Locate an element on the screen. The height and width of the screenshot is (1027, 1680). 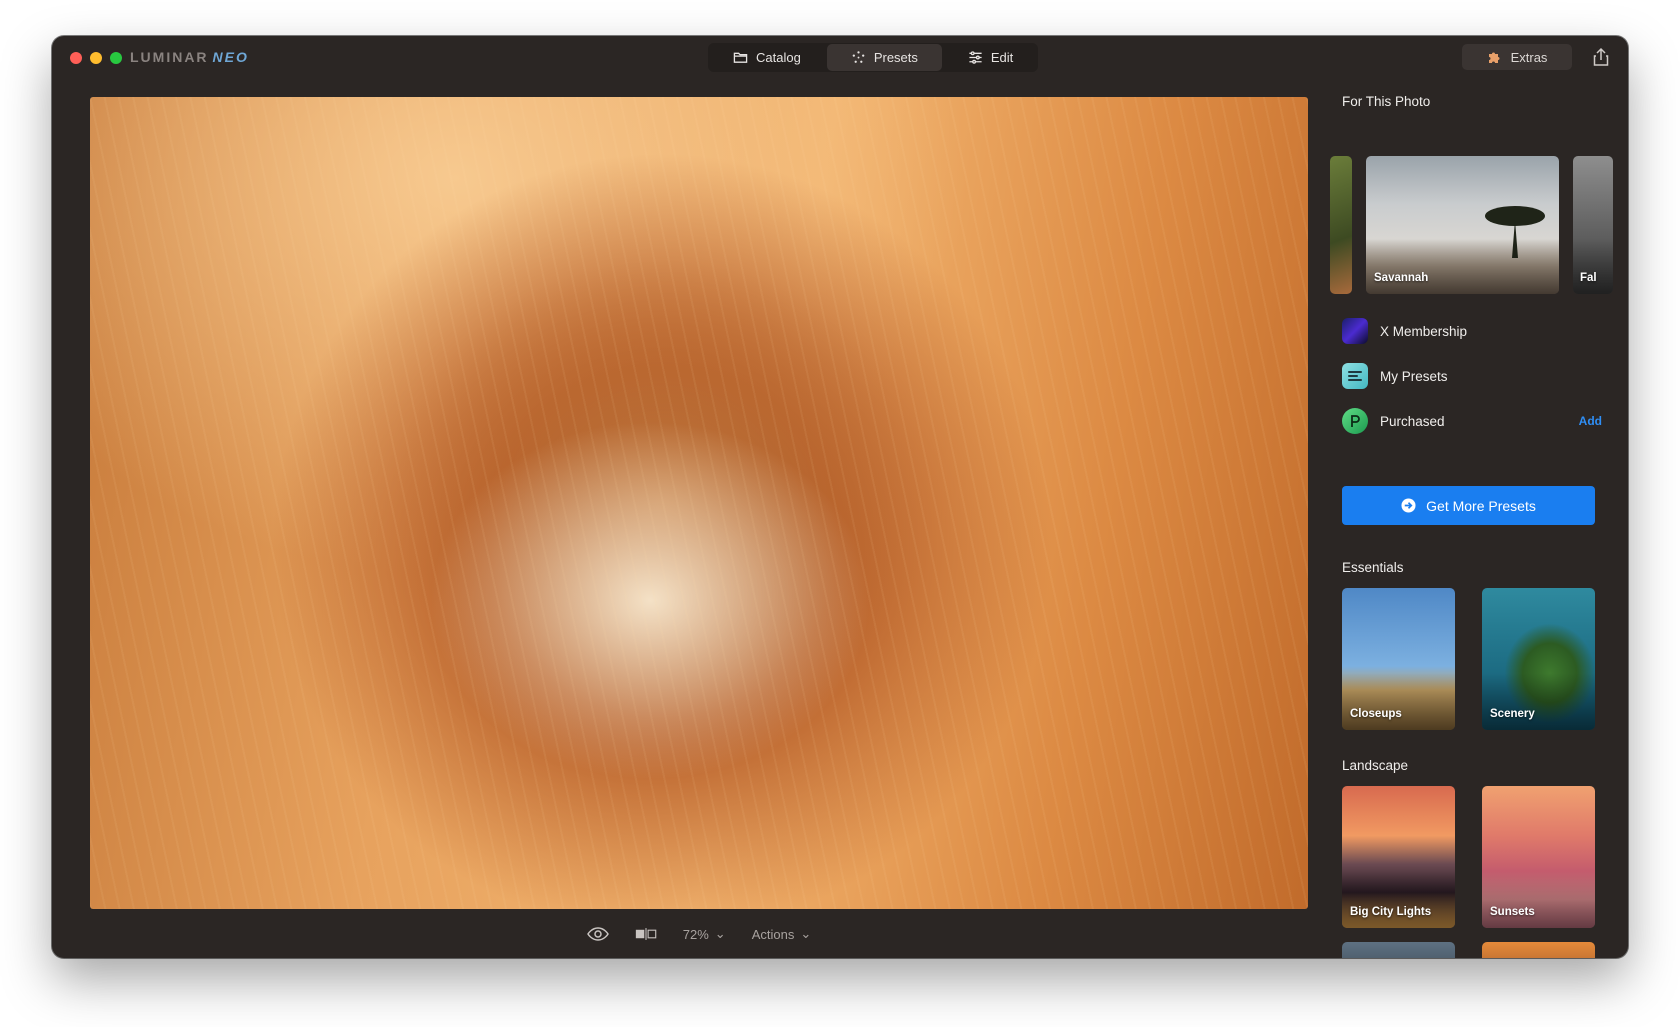
app-logo: LUMINAR NEO is located at coordinates (189, 57).